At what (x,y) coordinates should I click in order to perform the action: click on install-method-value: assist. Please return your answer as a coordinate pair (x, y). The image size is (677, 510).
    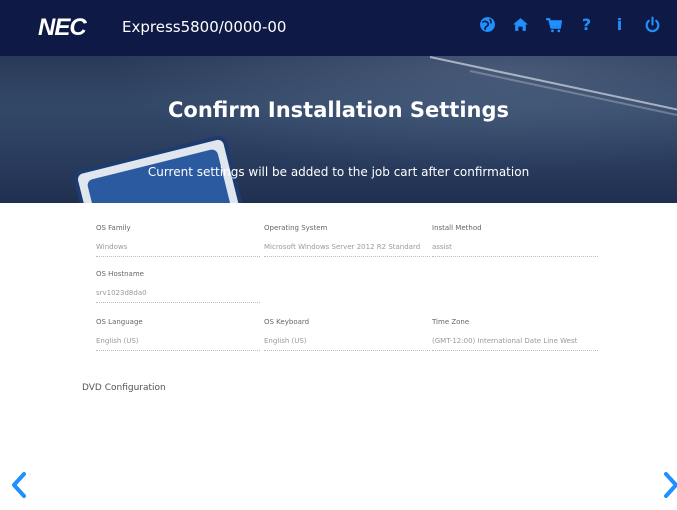
    Looking at the image, I should click on (515, 250).